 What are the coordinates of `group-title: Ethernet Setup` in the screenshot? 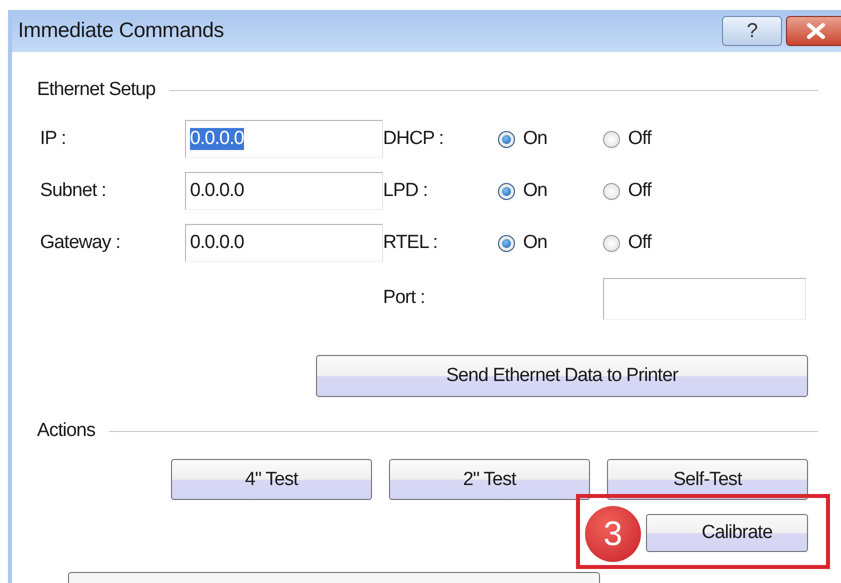 It's located at (96, 90).